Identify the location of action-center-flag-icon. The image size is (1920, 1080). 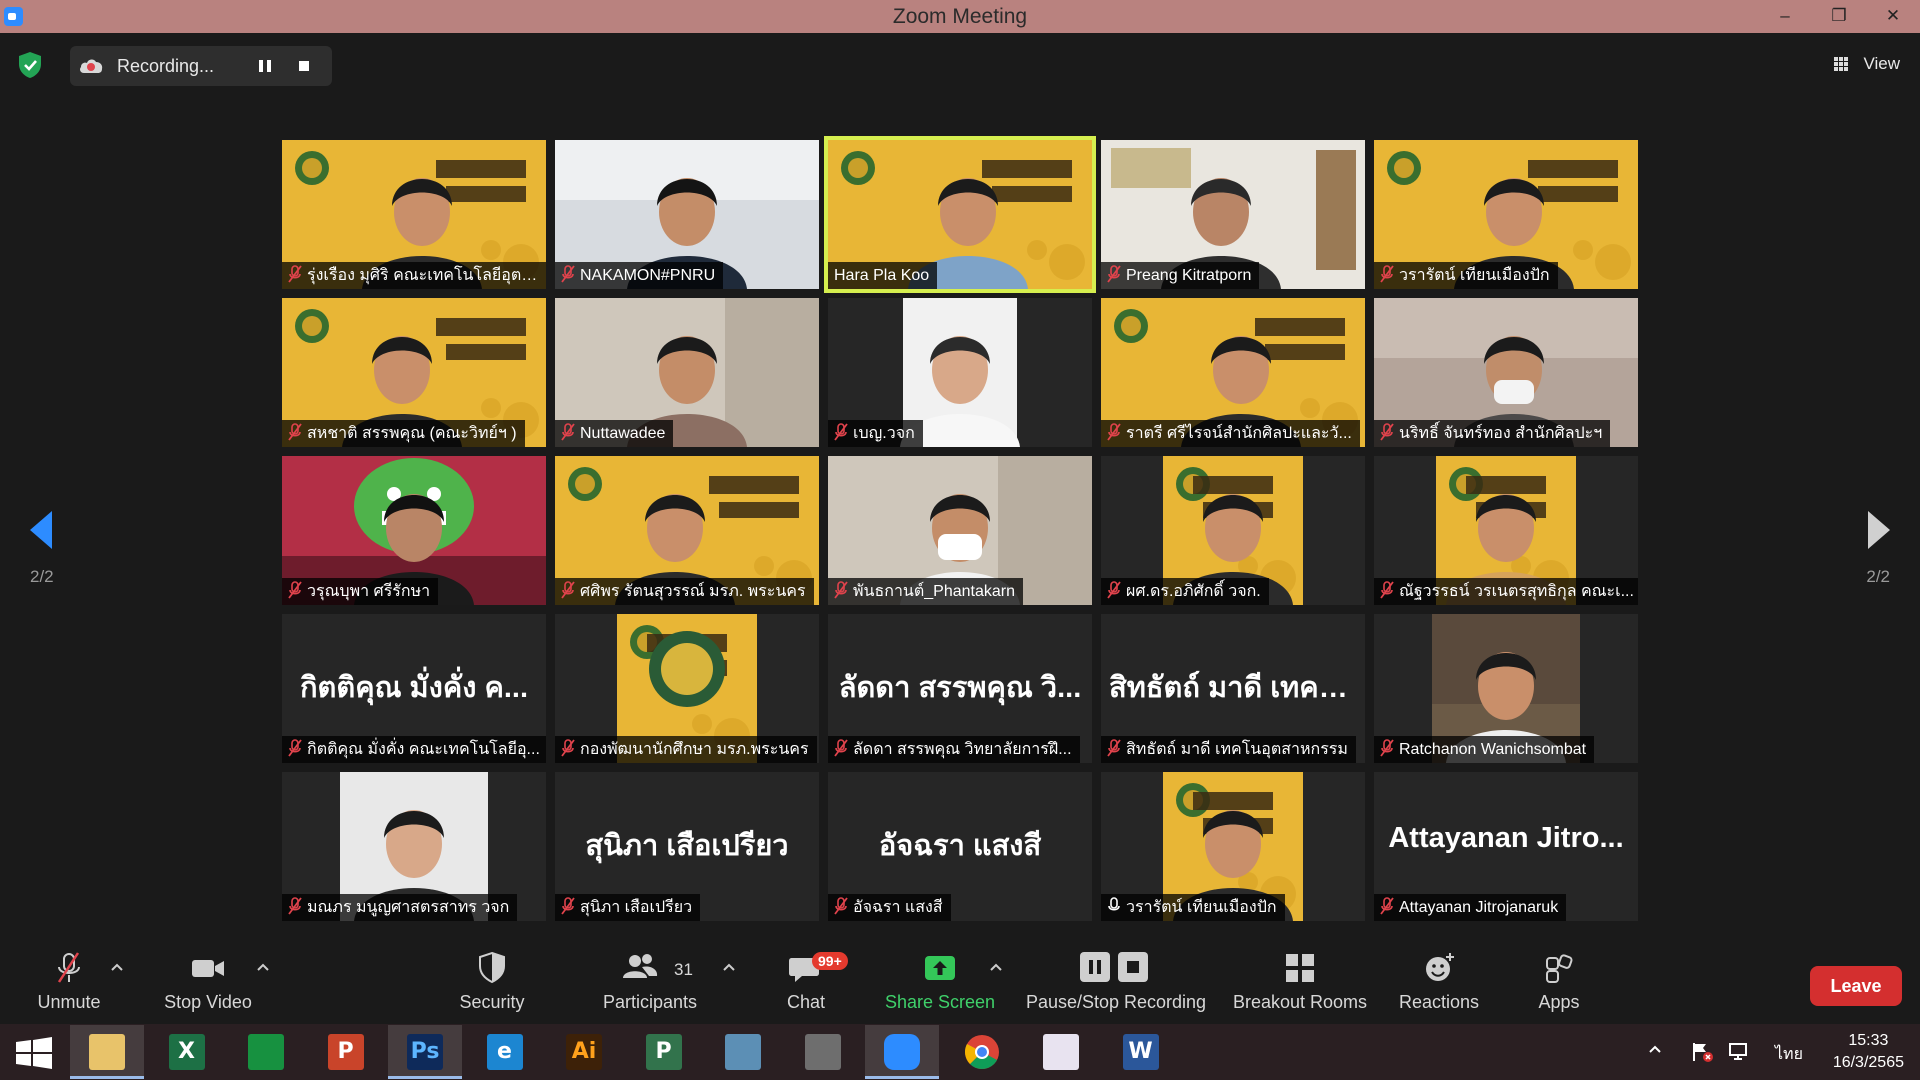
(1702, 1052).